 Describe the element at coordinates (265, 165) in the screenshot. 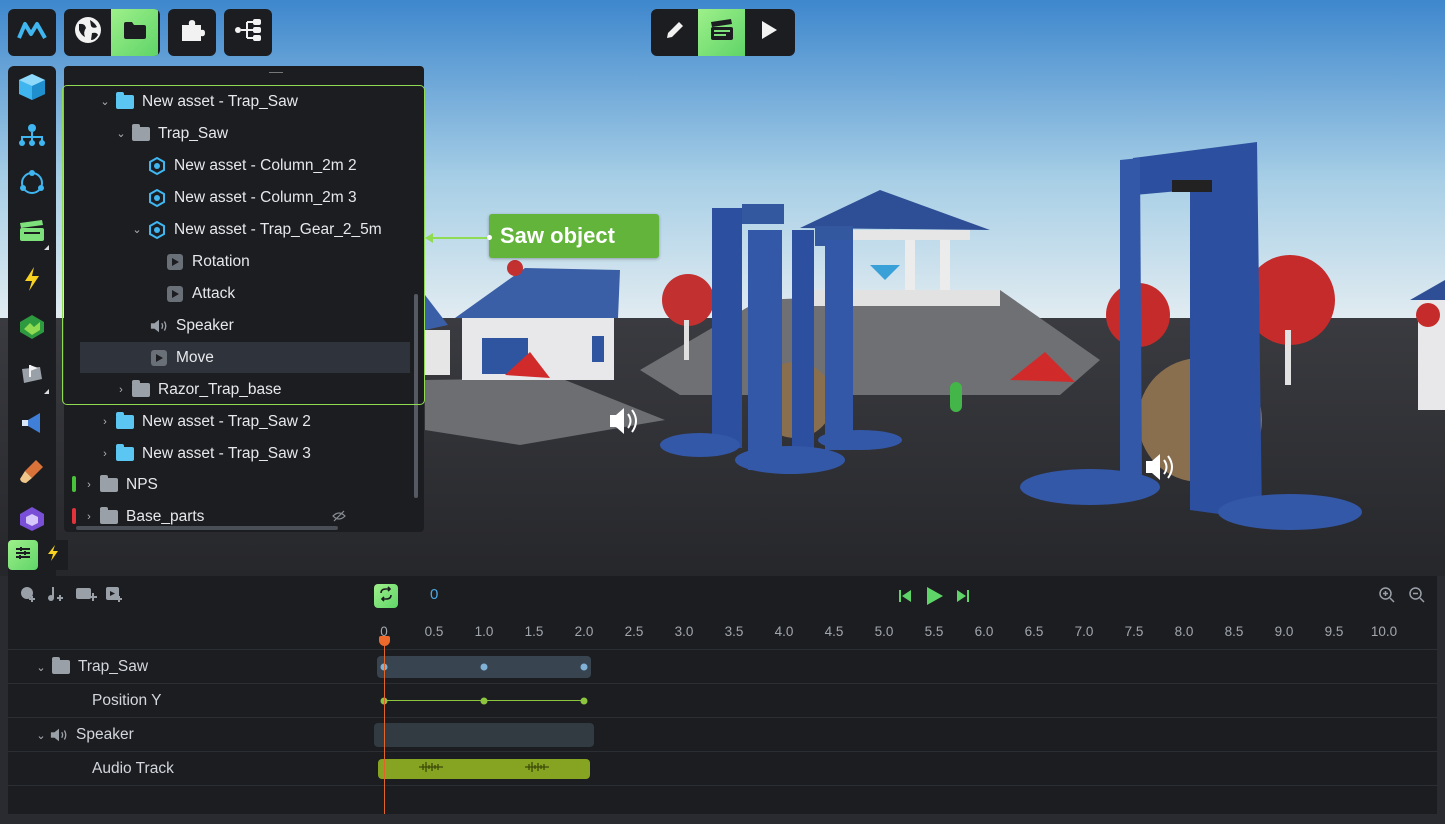

I see `tree-item-label: New asset - Column_2m 2` at that location.